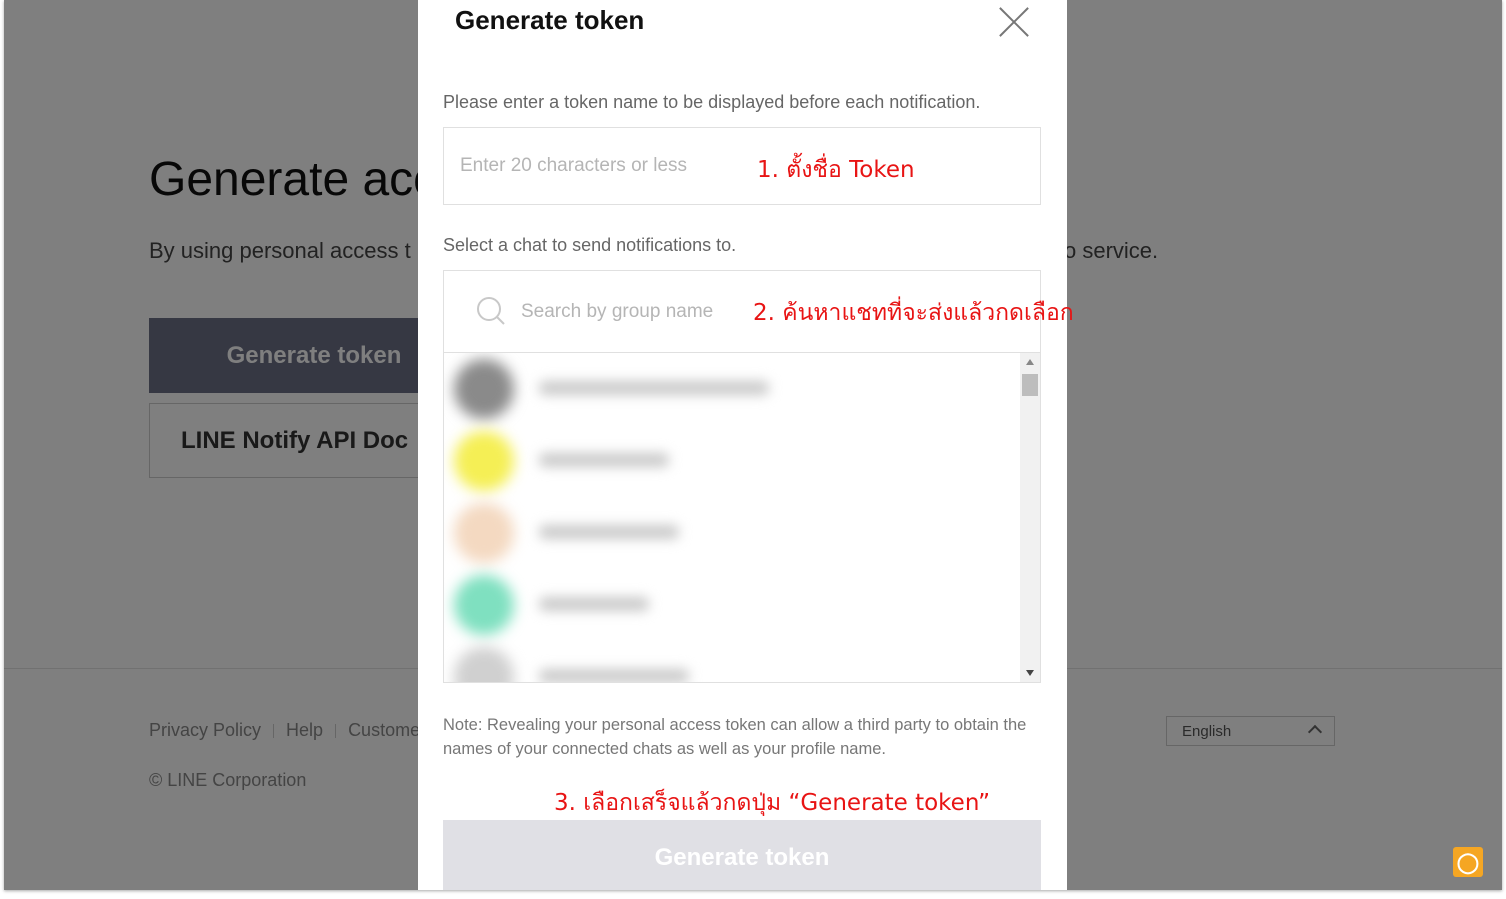 The width and height of the screenshot is (1506, 899). What do you see at coordinates (491, 311) in the screenshot?
I see `search-icon` at bounding box center [491, 311].